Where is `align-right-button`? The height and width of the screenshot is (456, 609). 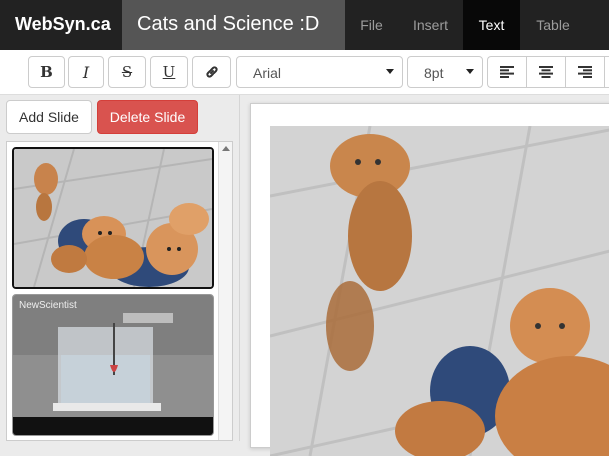 align-right-button is located at coordinates (585, 72).